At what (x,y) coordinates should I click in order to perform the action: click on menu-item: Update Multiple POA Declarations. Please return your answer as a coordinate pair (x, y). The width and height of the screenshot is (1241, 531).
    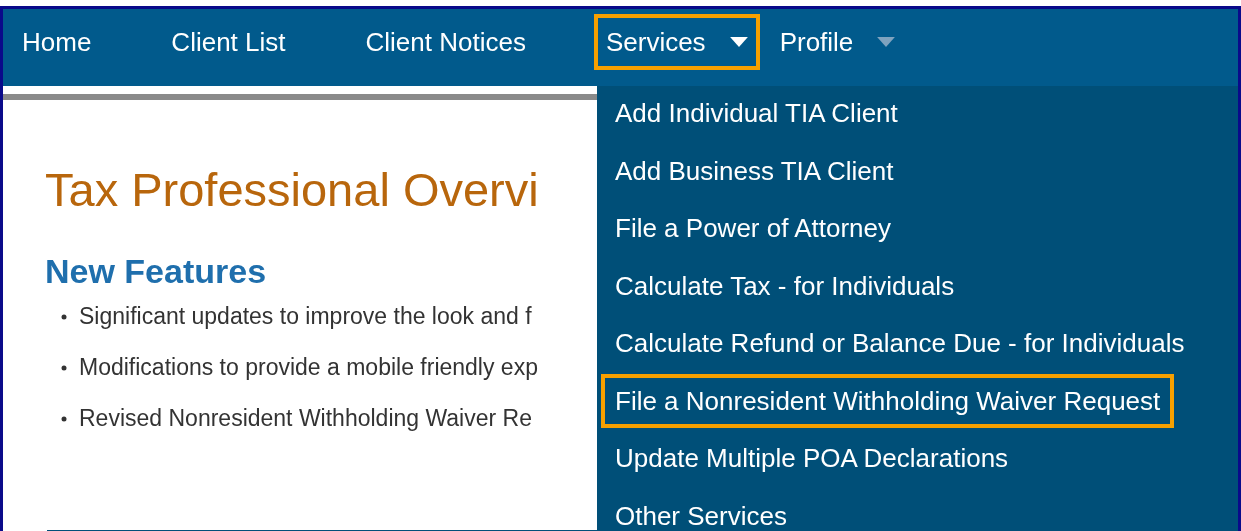
    Looking at the image, I should click on (812, 458).